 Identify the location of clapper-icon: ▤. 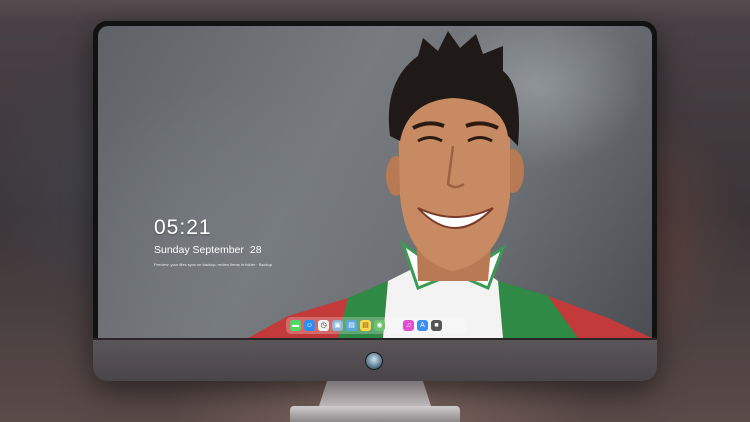
(351, 325).